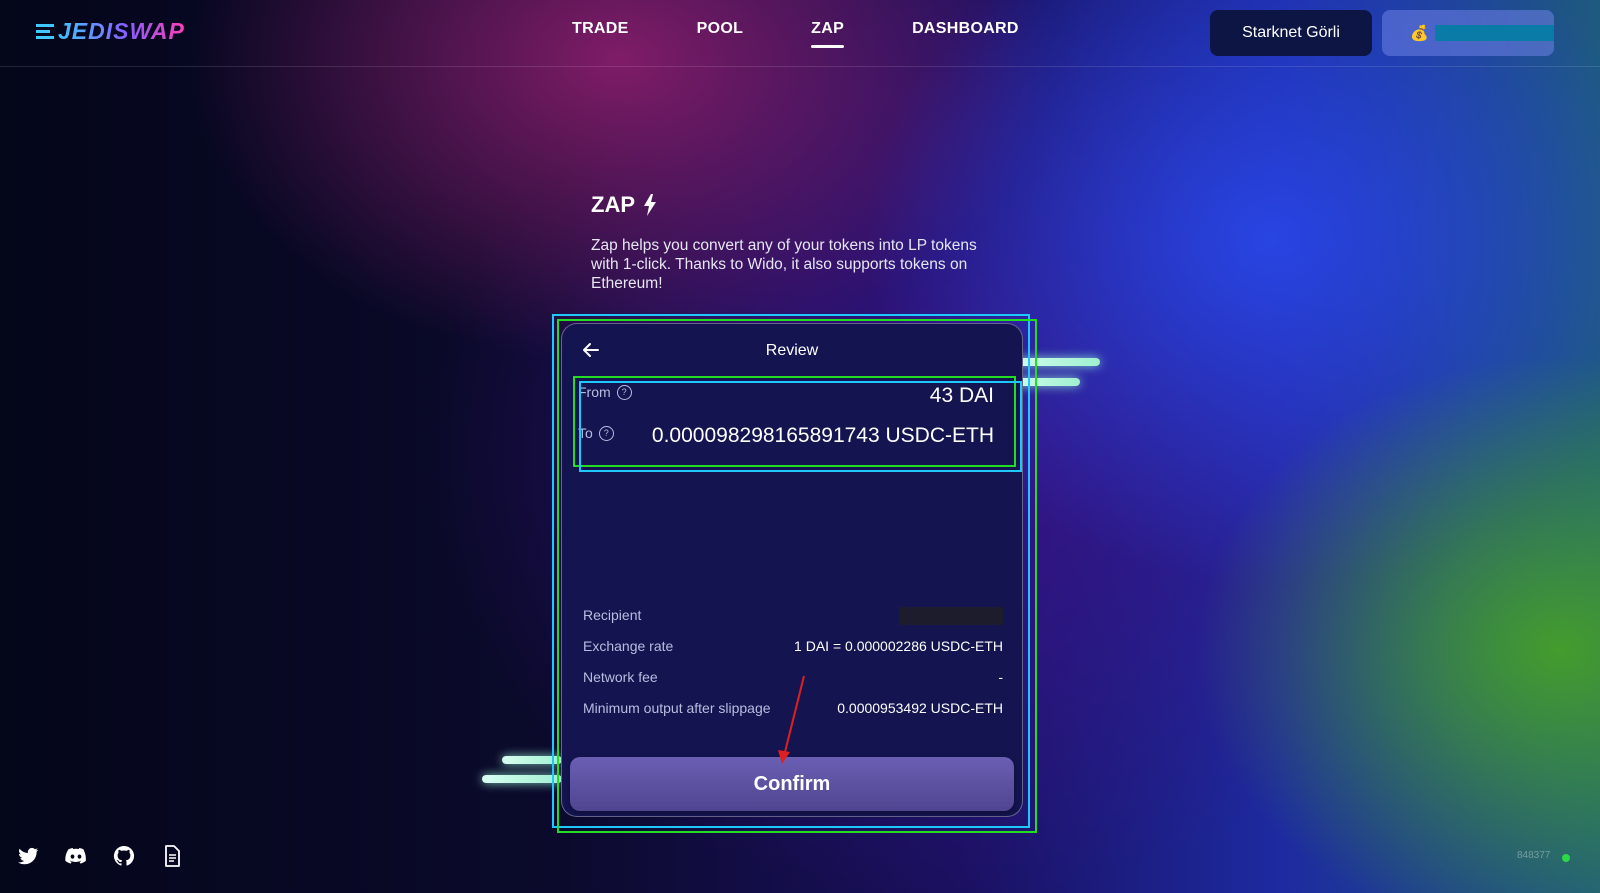 The height and width of the screenshot is (893, 1600). Describe the element at coordinates (650, 205) in the screenshot. I see `lightning-icon` at that location.